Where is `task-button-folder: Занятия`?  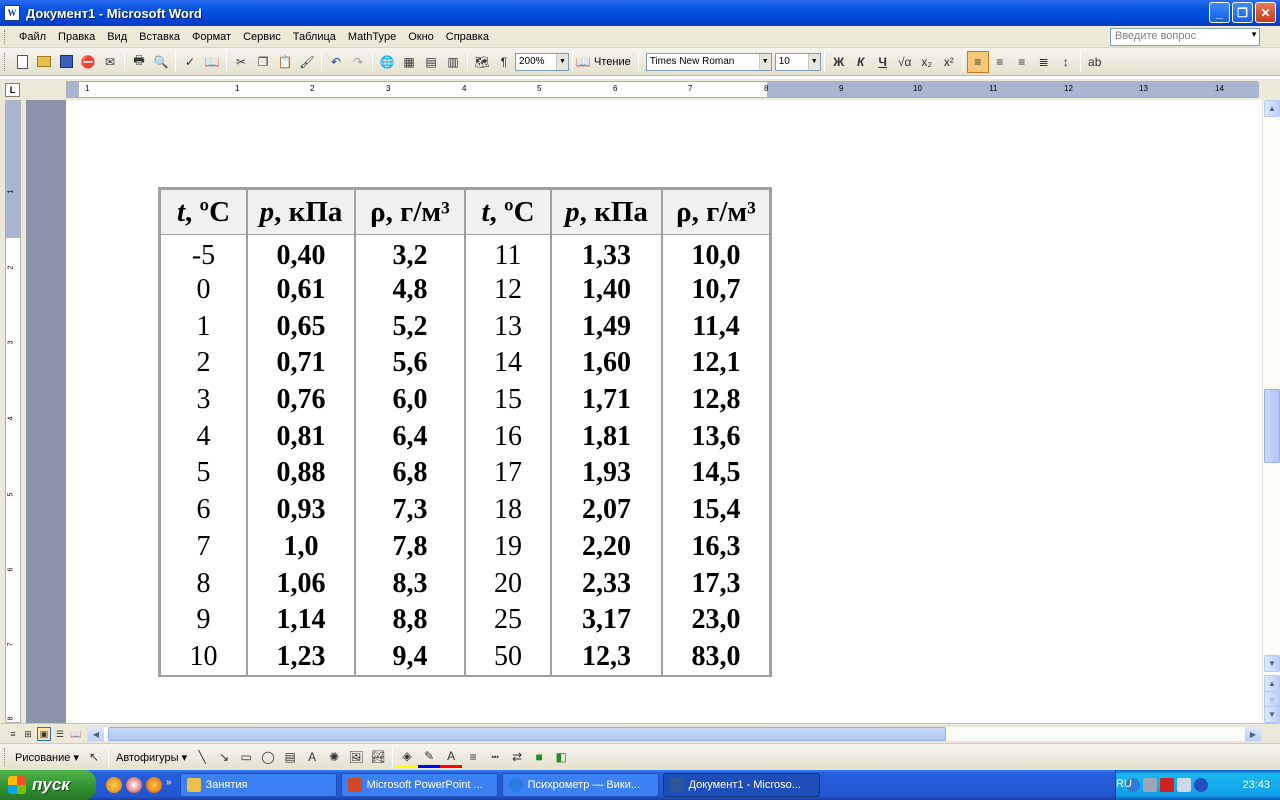 task-button-folder: Занятия is located at coordinates (258, 785).